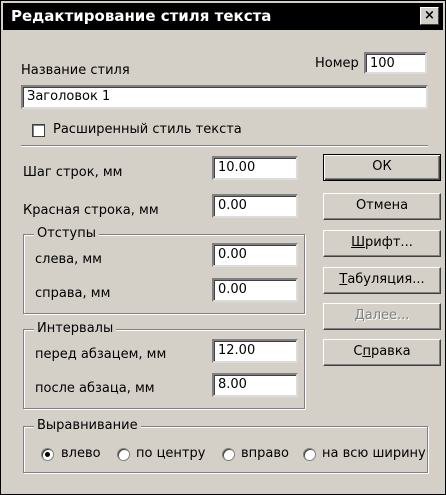  What do you see at coordinates (395, 63) in the screenshot?
I see `number-field: 100` at bounding box center [395, 63].